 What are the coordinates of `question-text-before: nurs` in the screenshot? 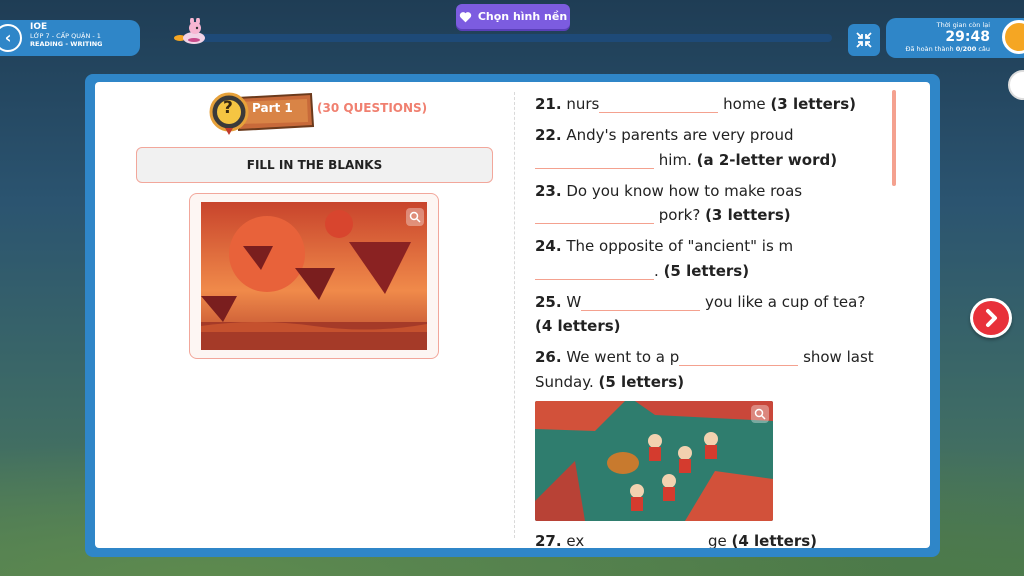 It's located at (583, 104).